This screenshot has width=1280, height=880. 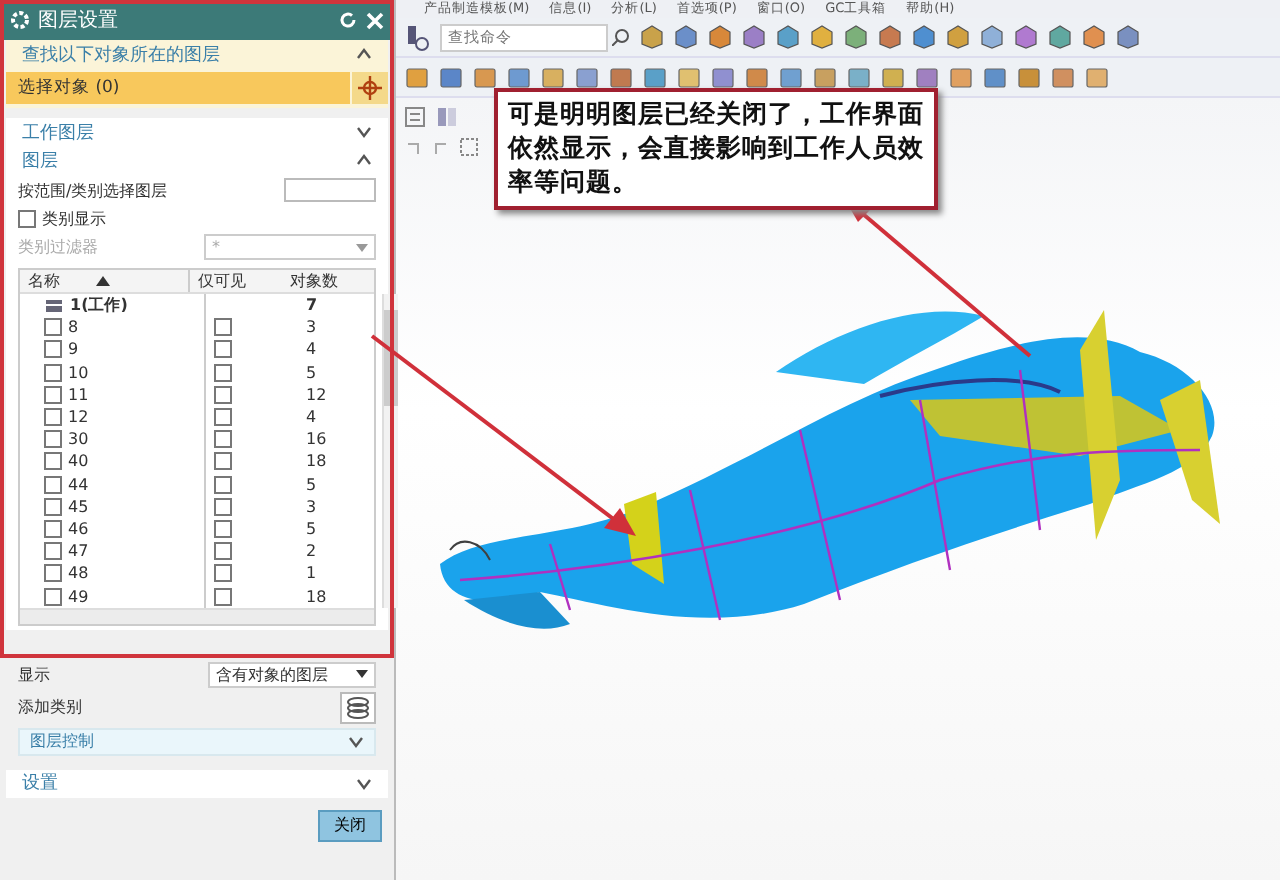 What do you see at coordinates (78, 372) in the screenshot?
I see `layer-name: 10` at bounding box center [78, 372].